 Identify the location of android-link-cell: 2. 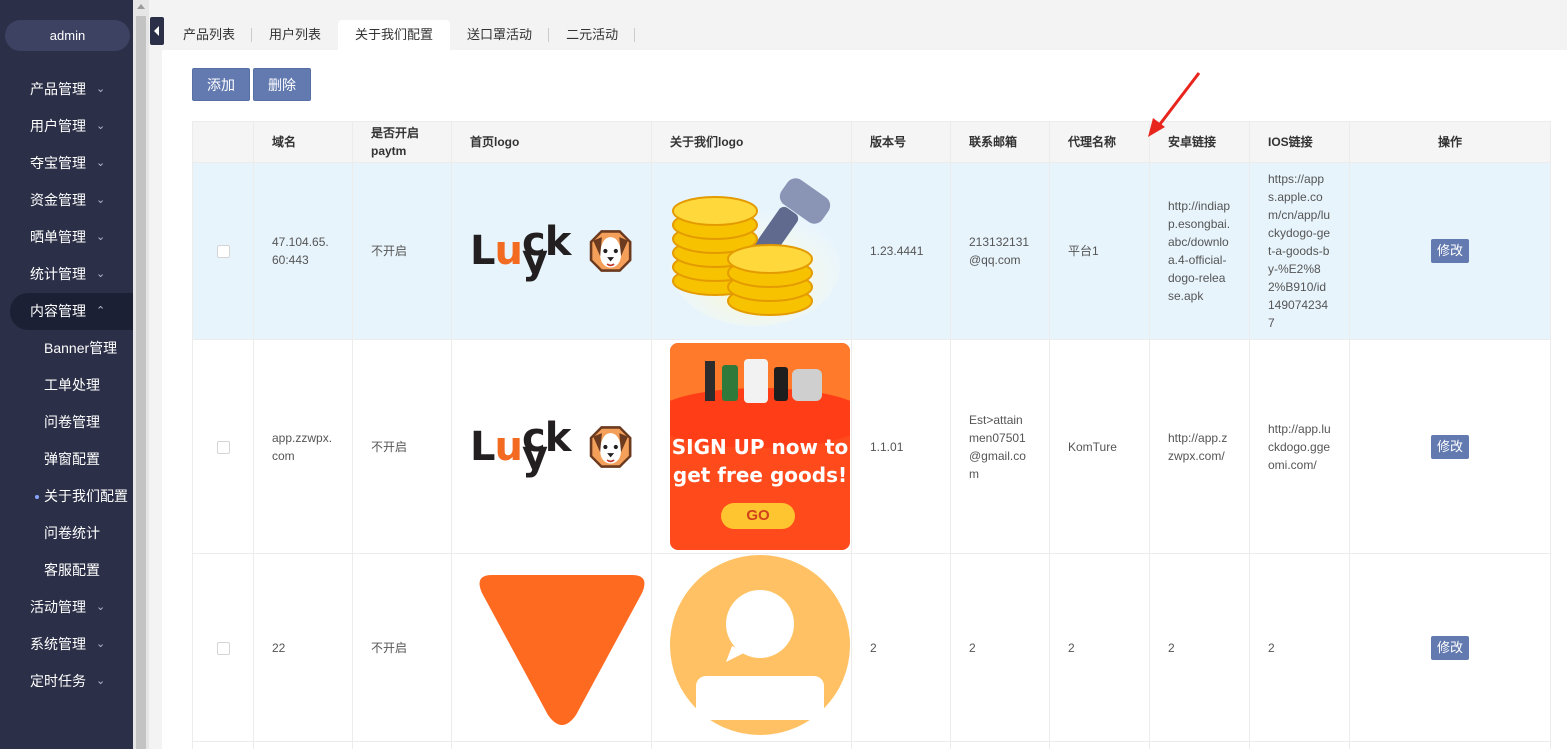
(1199, 647).